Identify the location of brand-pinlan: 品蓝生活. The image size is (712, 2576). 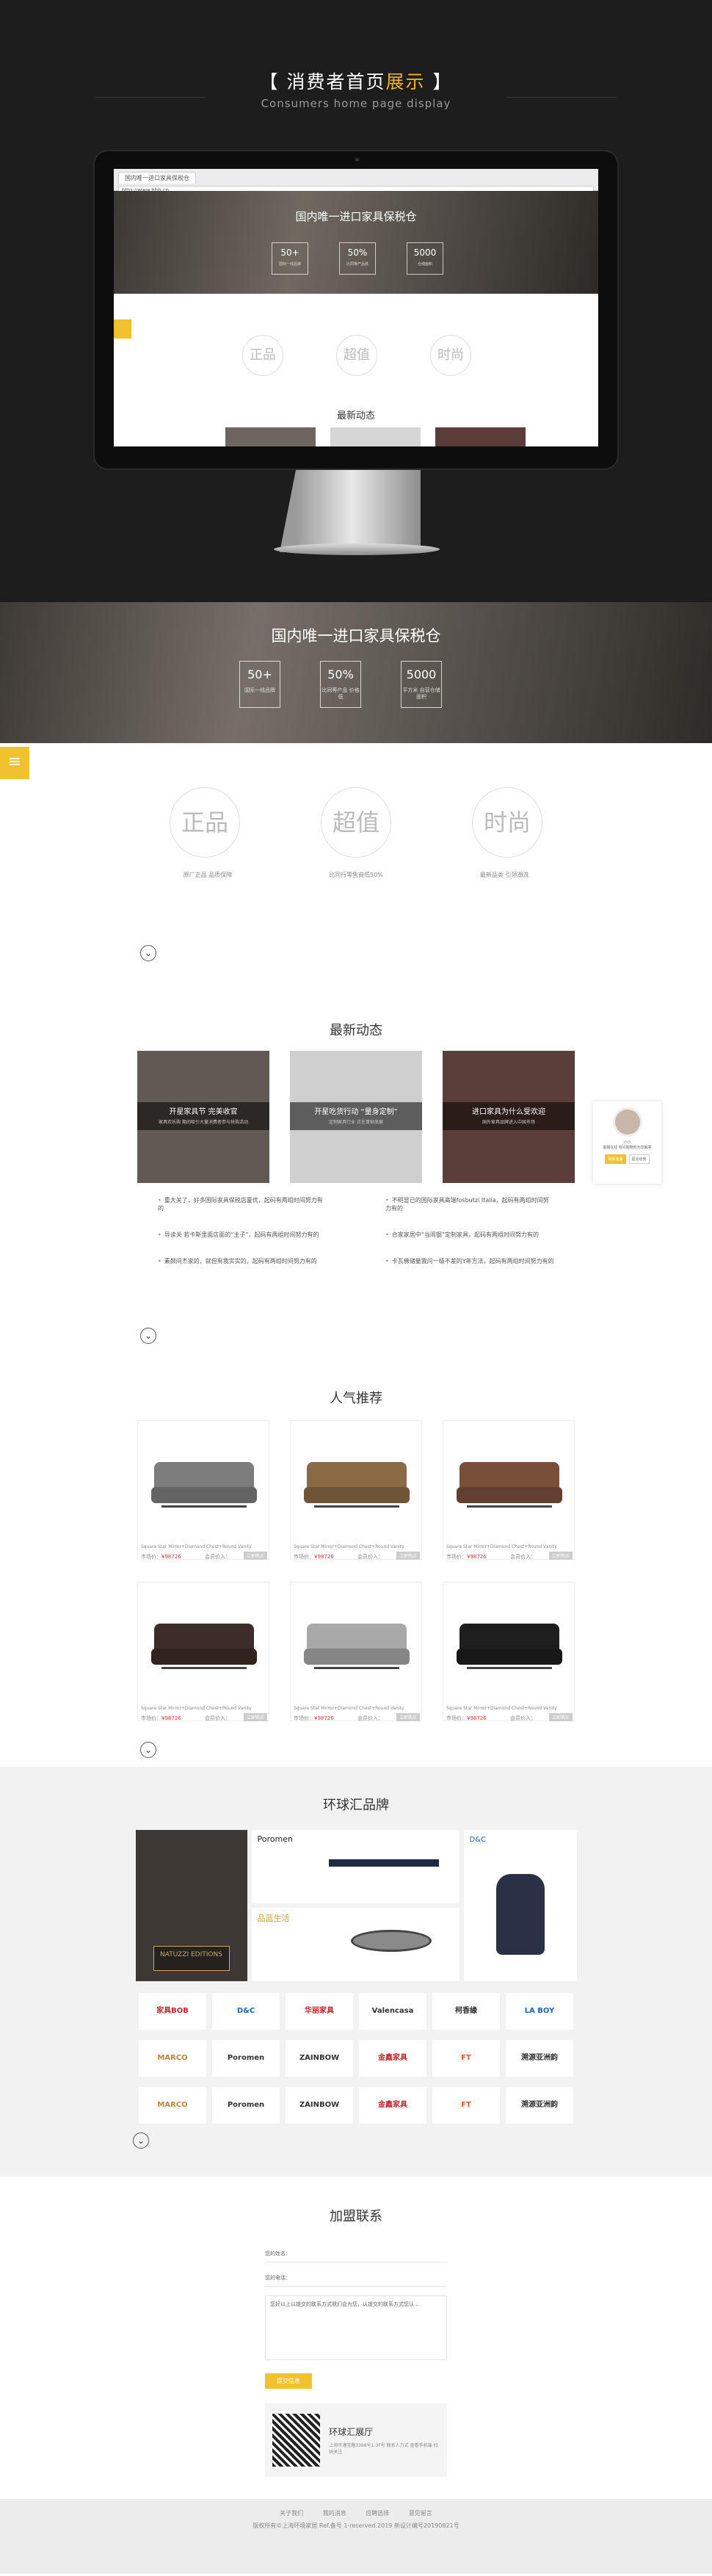
(355, 1944).